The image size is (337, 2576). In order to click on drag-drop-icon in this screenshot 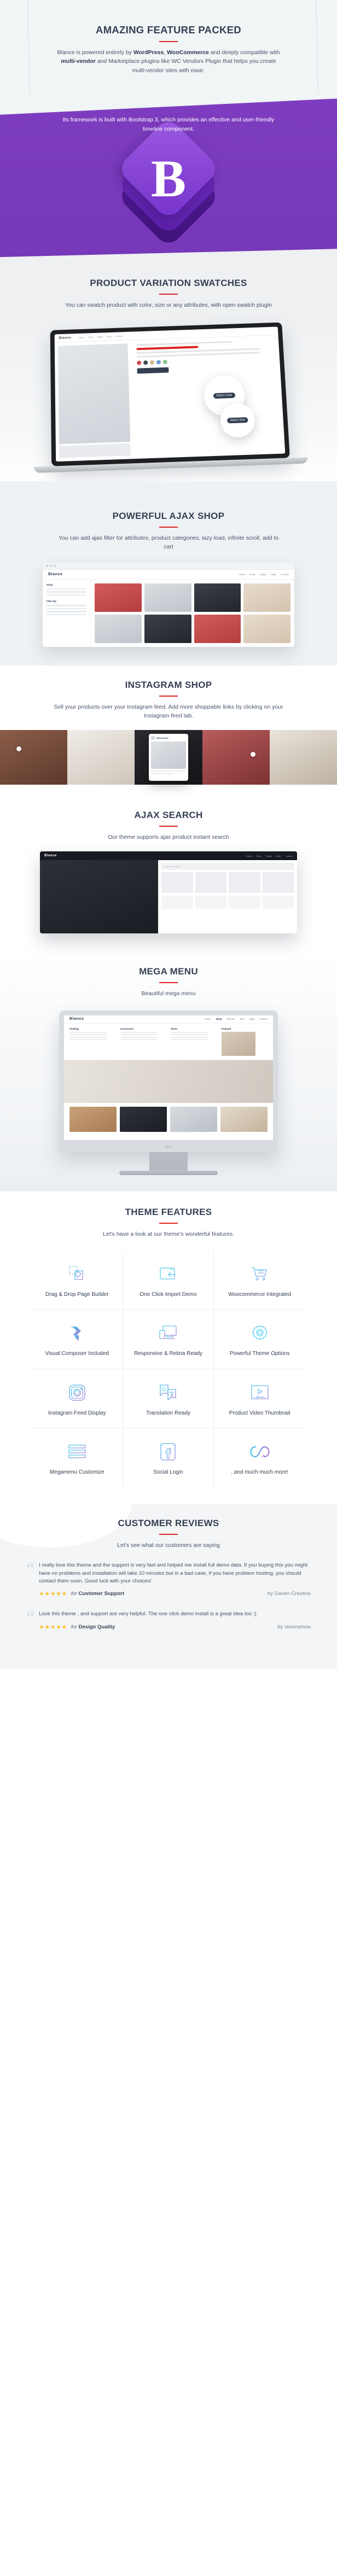, I will do `click(77, 1274)`.